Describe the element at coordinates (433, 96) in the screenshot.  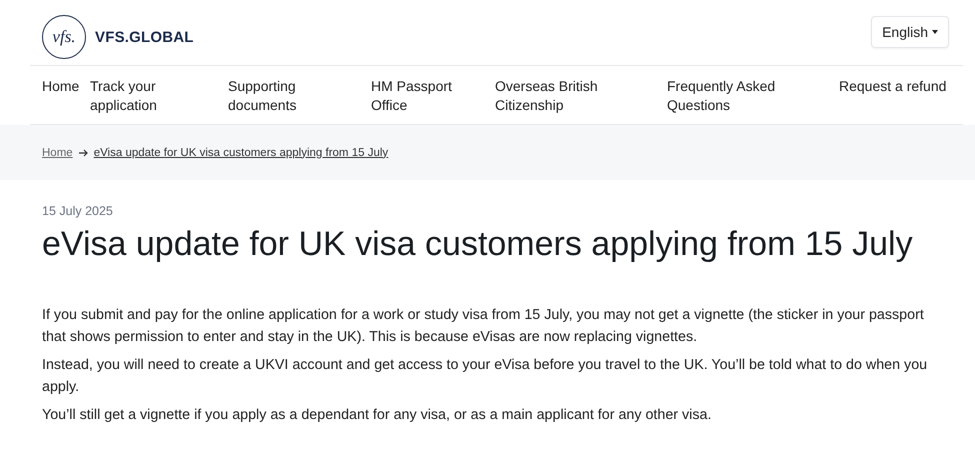
I see `nav-link: HM Passport Office` at that location.